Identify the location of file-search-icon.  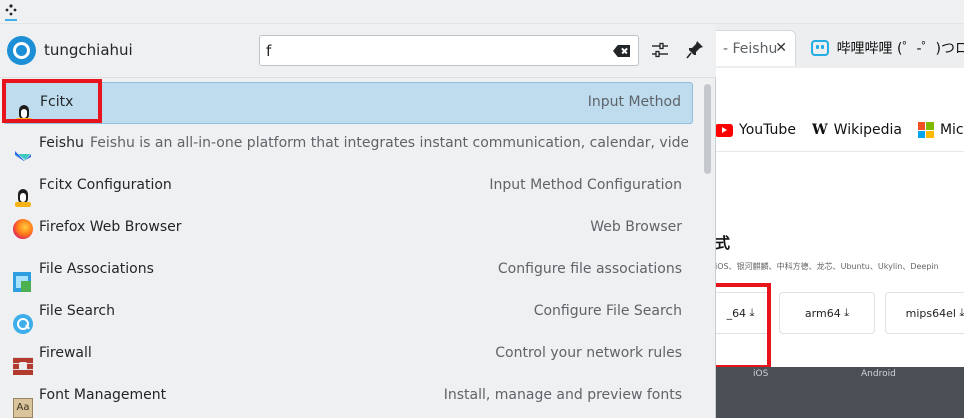
(23, 324).